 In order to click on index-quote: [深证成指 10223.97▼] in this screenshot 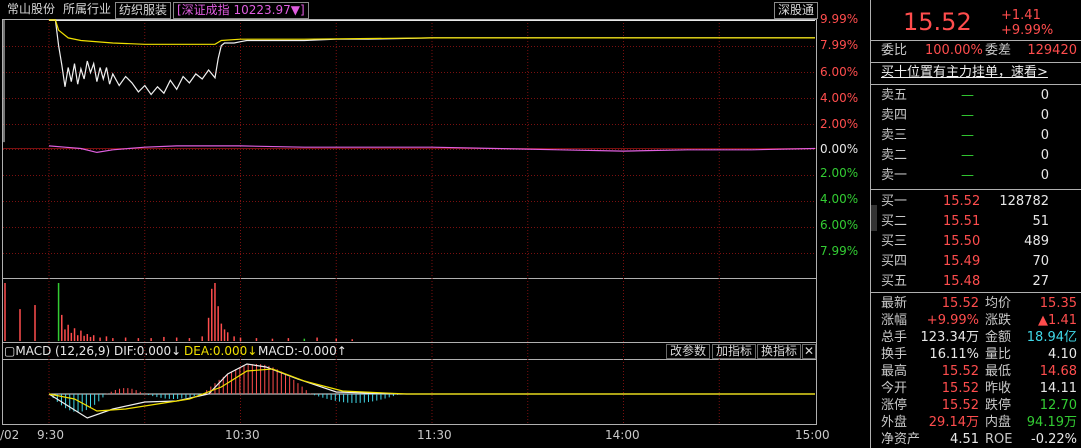, I will do `click(241, 10)`.